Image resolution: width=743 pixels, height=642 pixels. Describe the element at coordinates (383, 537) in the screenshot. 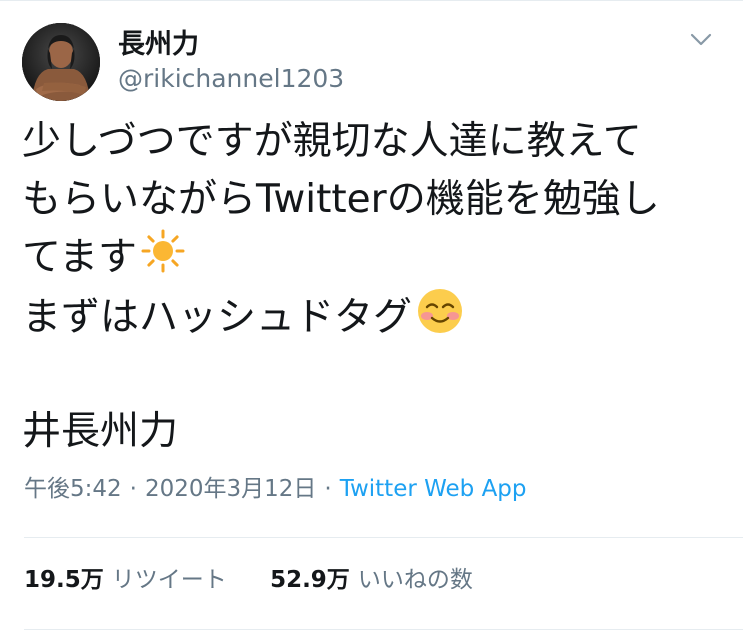

I see `divider` at that location.